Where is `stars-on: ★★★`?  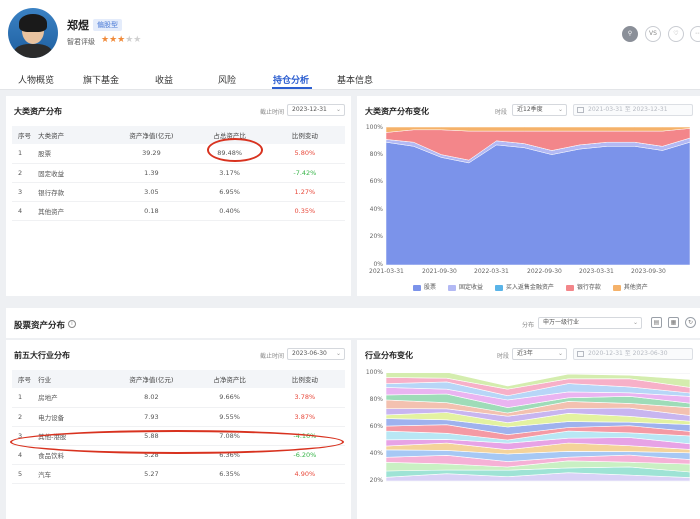 stars-on: ★★★ is located at coordinates (113, 40).